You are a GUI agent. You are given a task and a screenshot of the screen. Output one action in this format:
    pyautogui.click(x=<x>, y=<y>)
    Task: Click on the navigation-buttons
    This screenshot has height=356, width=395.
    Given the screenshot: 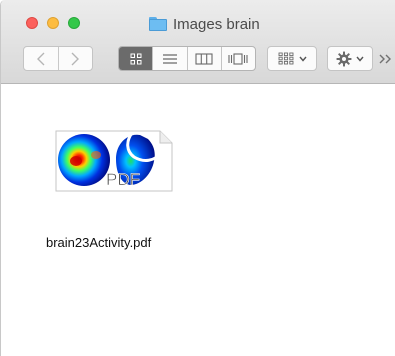 What is the action you would take?
    pyautogui.click(x=58, y=58)
    